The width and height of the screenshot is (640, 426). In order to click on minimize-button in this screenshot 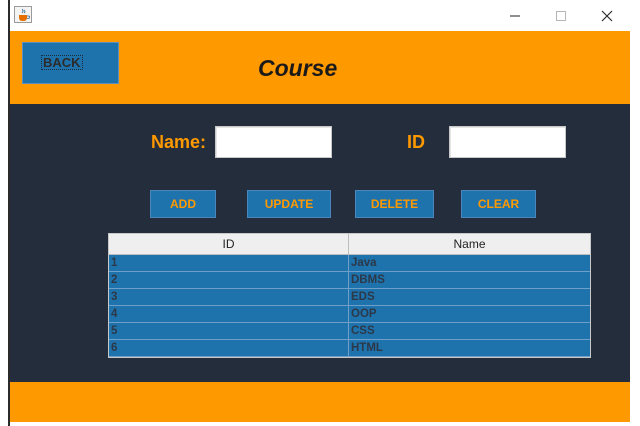, I will do `click(515, 15)`.